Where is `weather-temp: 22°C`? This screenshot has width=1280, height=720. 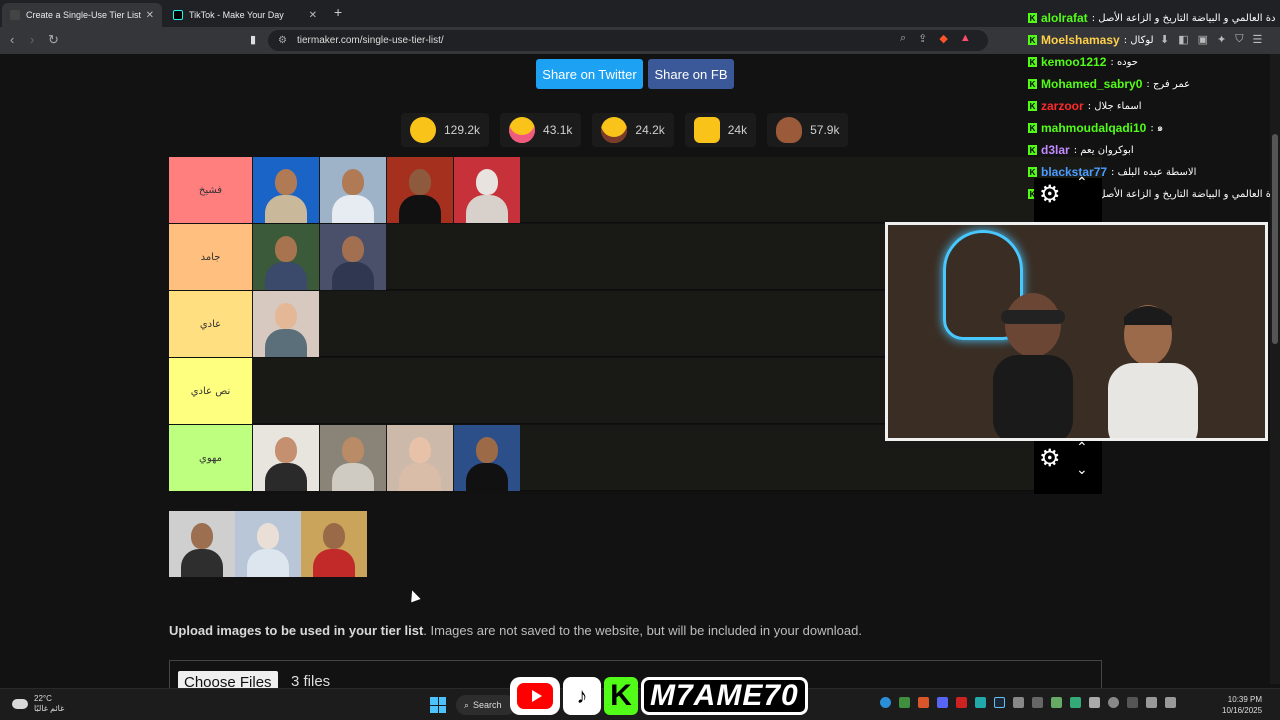
weather-temp: 22°C is located at coordinates (43, 698).